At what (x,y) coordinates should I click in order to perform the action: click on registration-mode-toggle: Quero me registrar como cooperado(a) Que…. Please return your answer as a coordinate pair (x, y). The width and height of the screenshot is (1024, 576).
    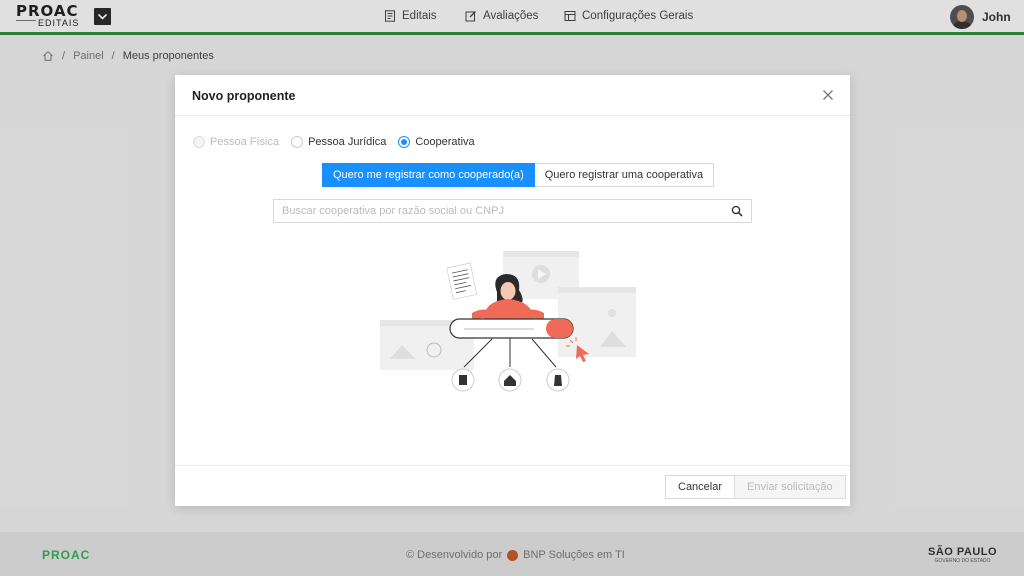
    Looking at the image, I should click on (518, 175).